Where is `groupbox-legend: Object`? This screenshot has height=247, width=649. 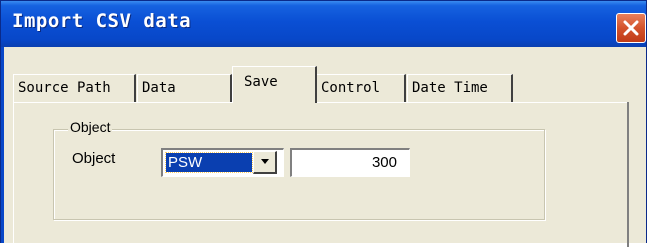
groupbox-legend: Object is located at coordinates (90, 127).